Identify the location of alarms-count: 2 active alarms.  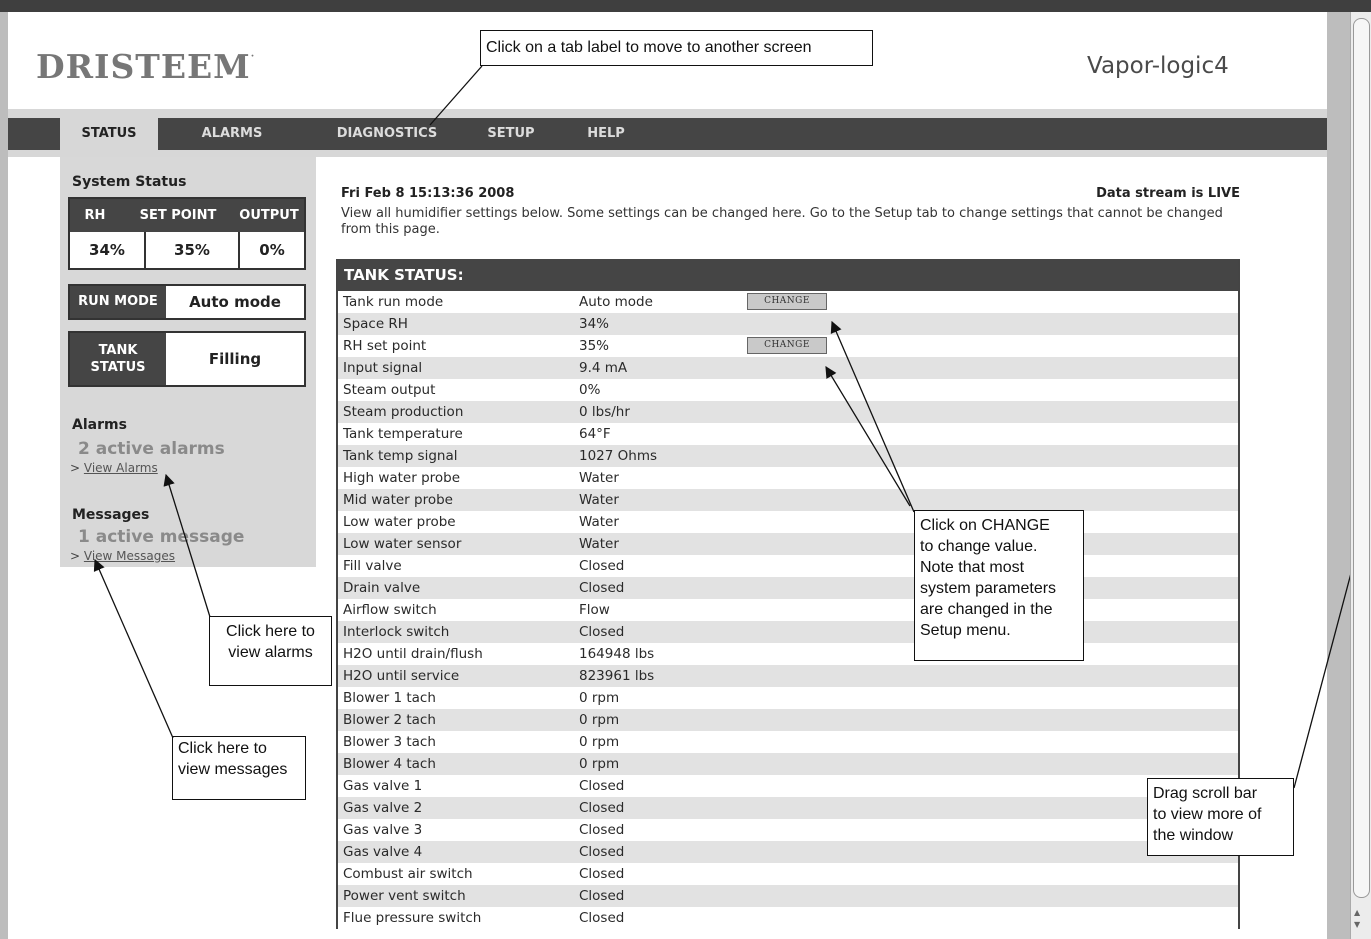
(151, 449).